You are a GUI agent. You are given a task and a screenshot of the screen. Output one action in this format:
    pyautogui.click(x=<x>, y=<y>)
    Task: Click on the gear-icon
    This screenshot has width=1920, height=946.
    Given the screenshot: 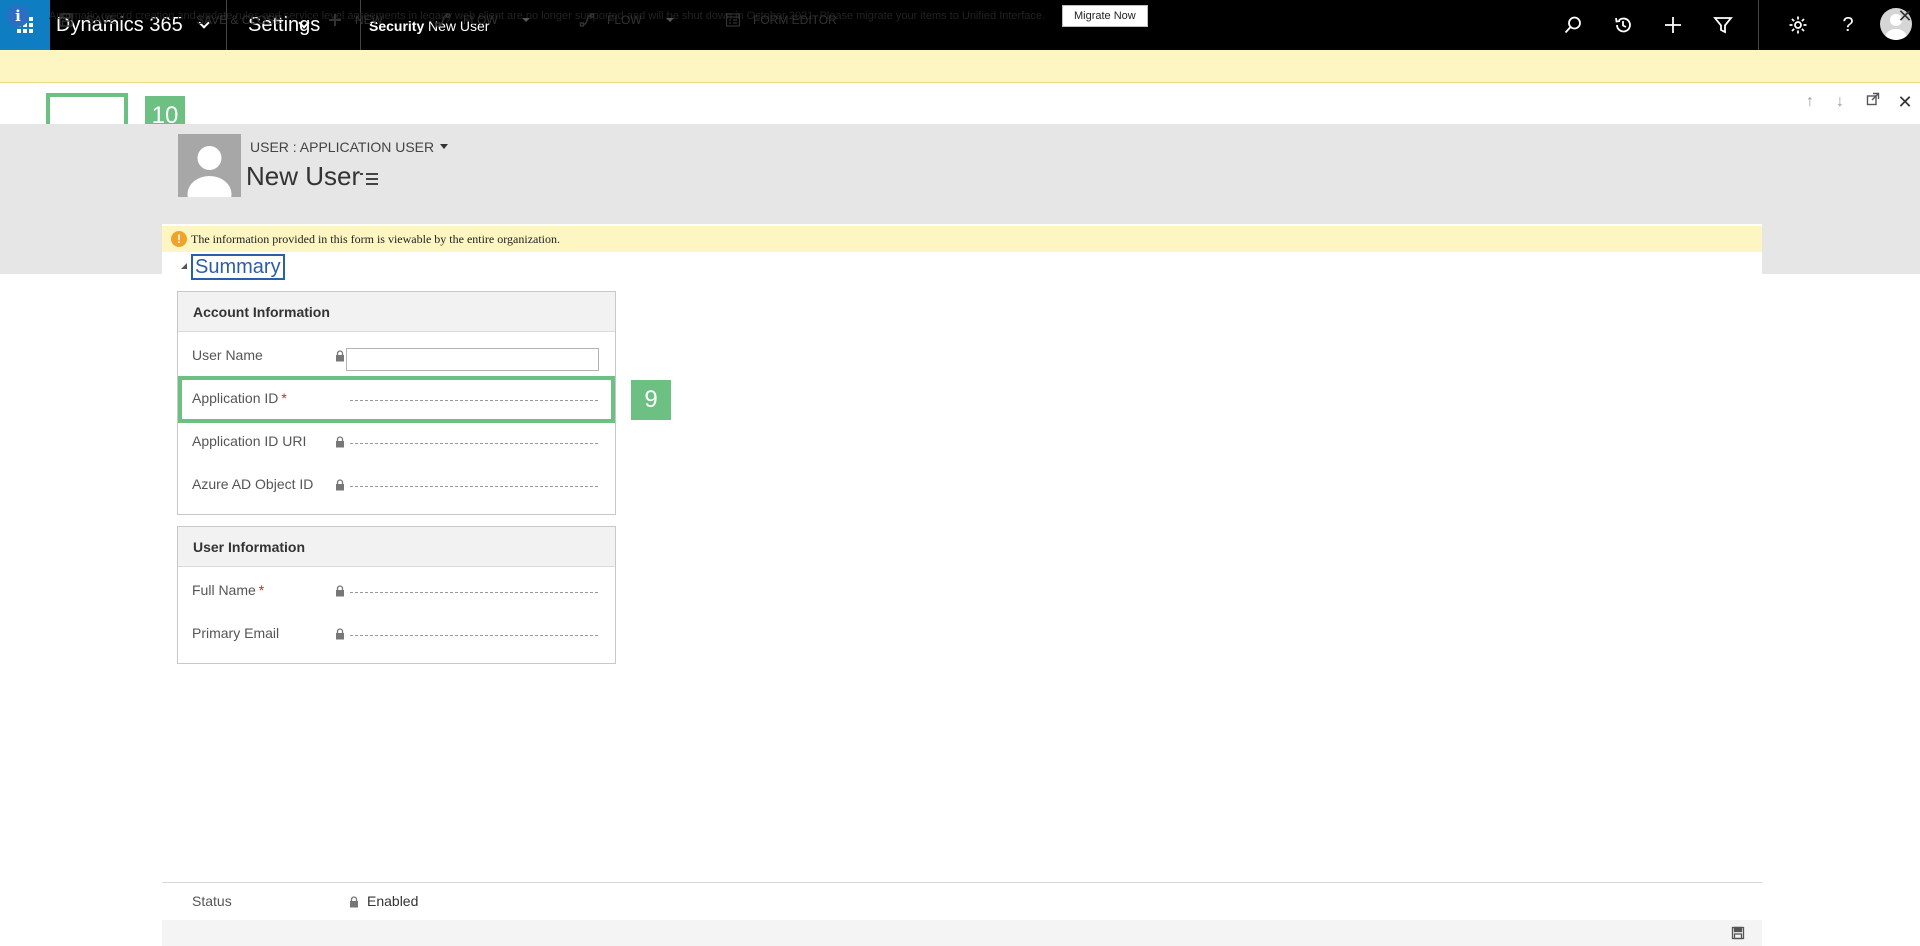 What is the action you would take?
    pyautogui.click(x=1798, y=25)
    